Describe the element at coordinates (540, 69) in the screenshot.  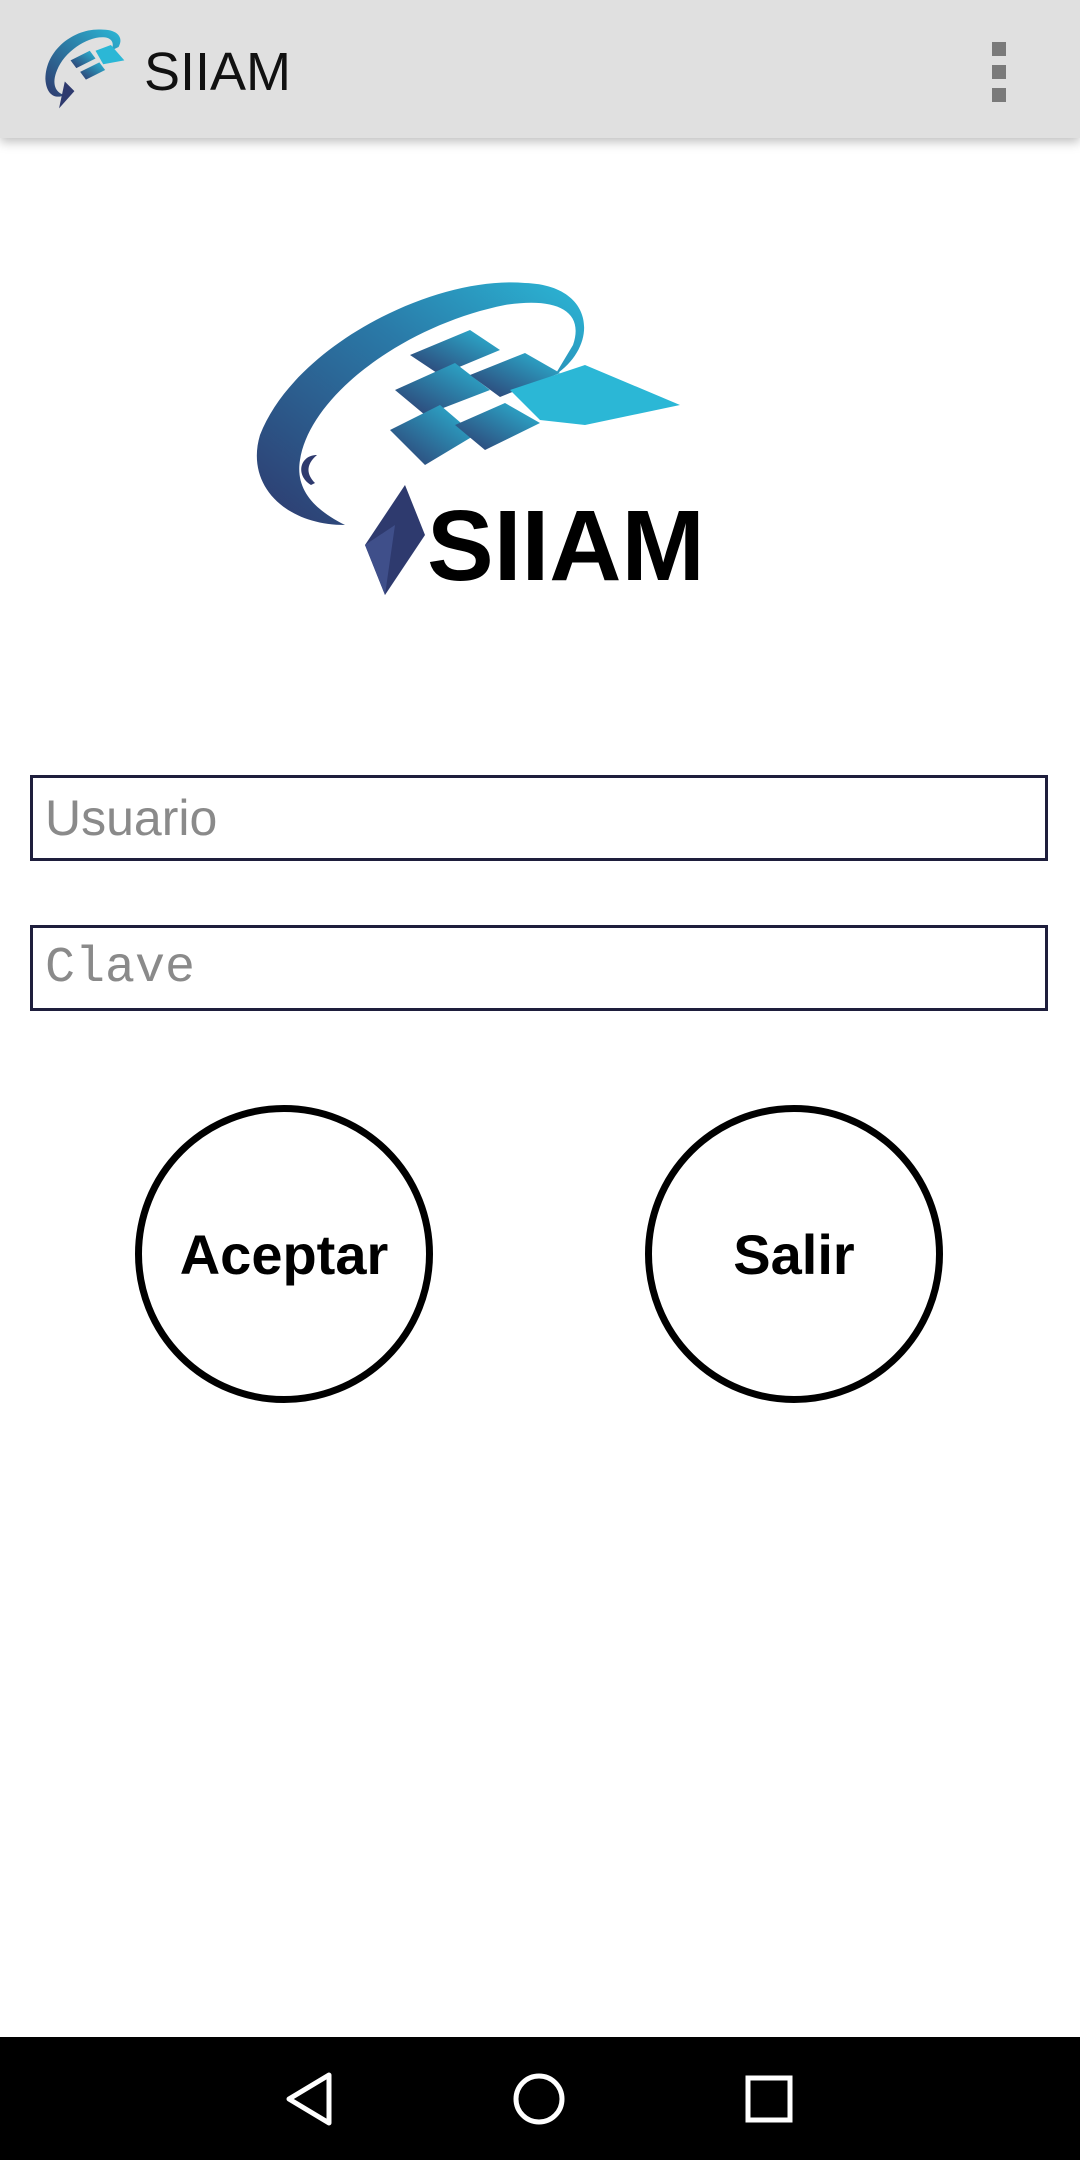
I see `app-bar: SIIAM` at that location.